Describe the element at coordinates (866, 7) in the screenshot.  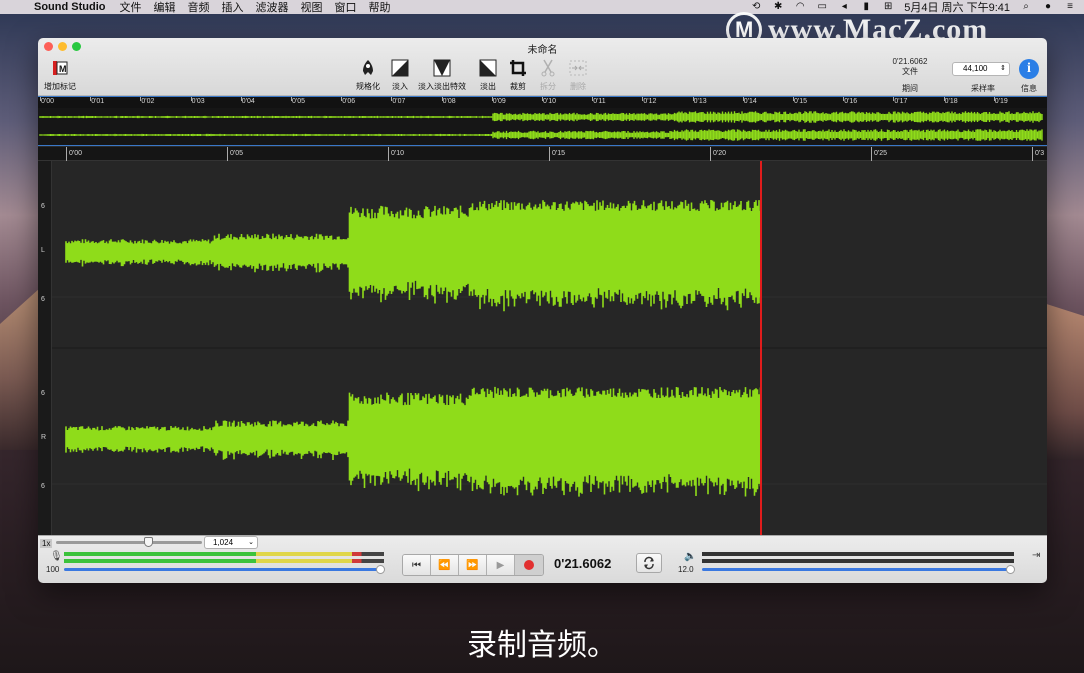
I see `battery-icon: ▮` at that location.